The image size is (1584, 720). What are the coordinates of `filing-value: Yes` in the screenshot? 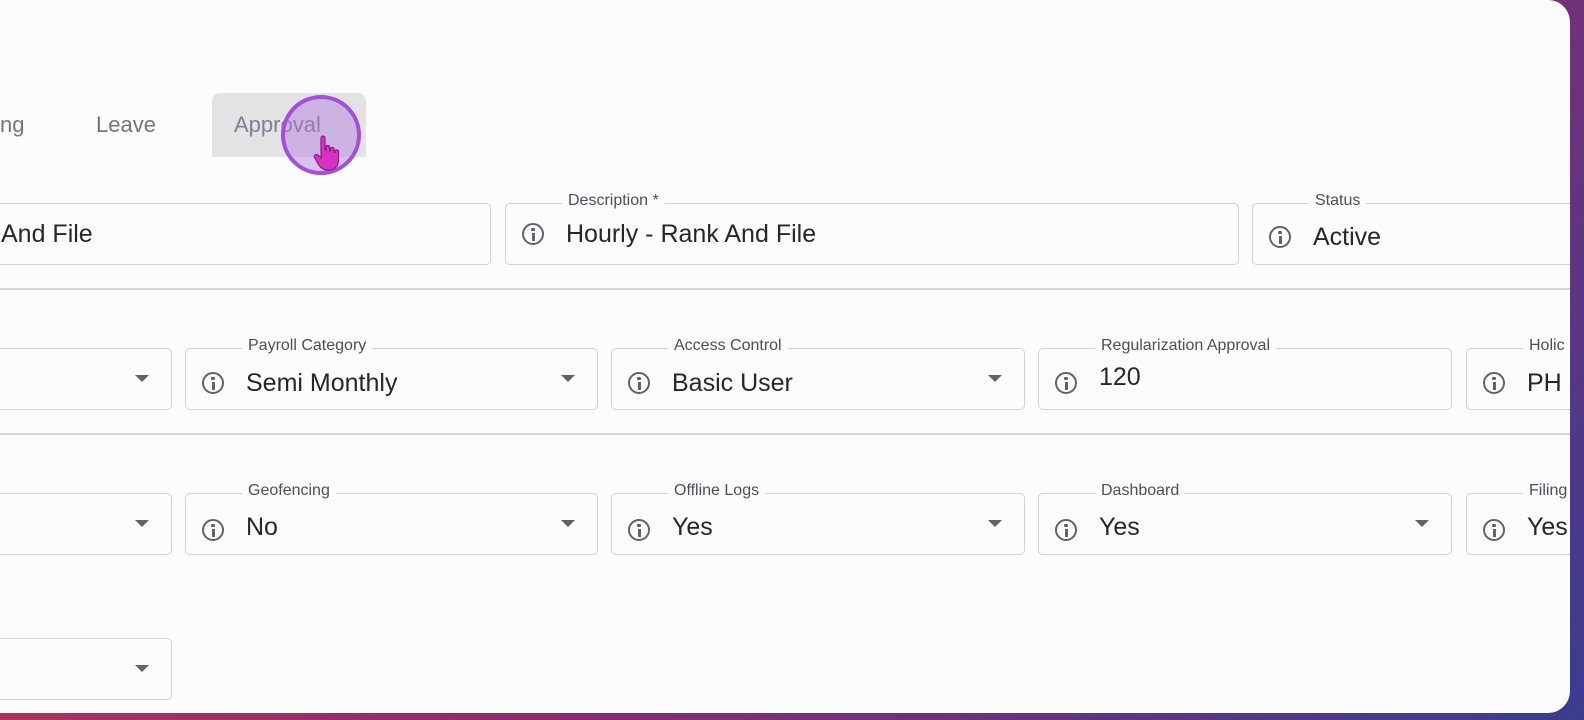 It's located at (1547, 527).